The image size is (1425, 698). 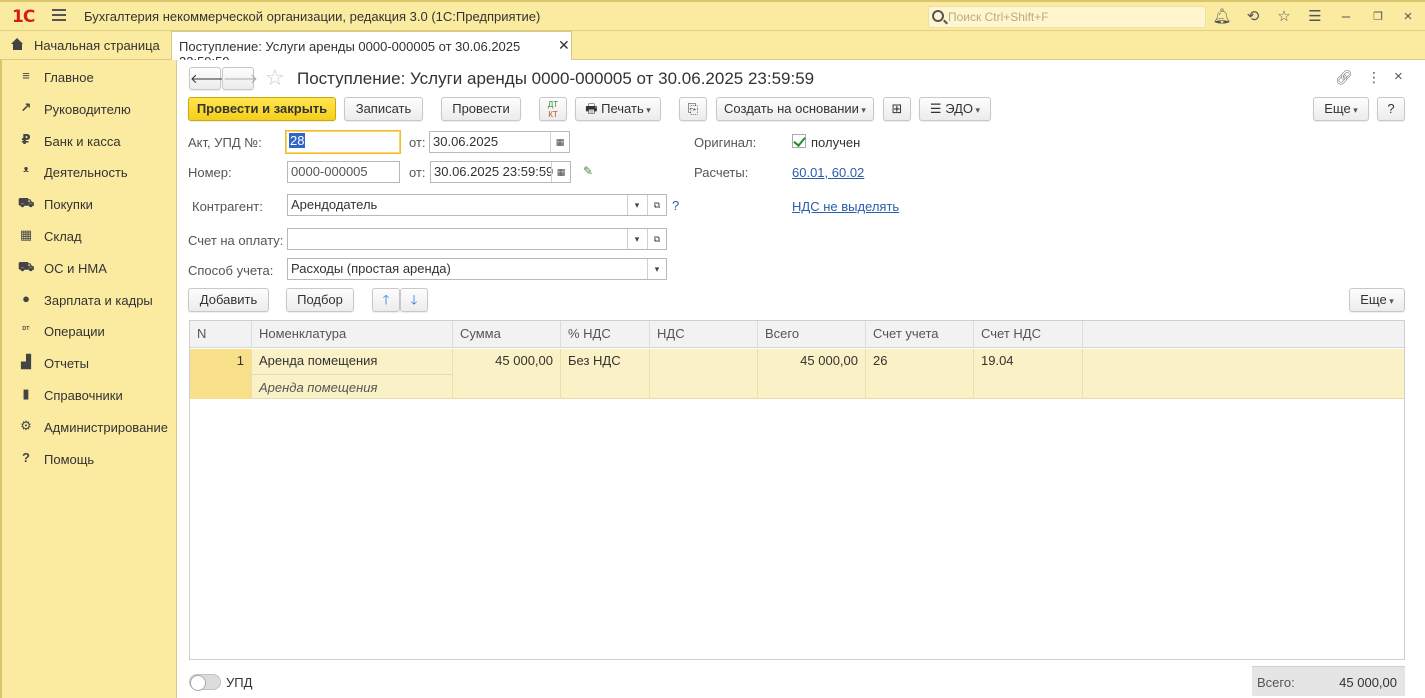 What do you see at coordinates (89, 362) in the screenshot?
I see `sidebar-item-reports: ▟ Отчеты` at bounding box center [89, 362].